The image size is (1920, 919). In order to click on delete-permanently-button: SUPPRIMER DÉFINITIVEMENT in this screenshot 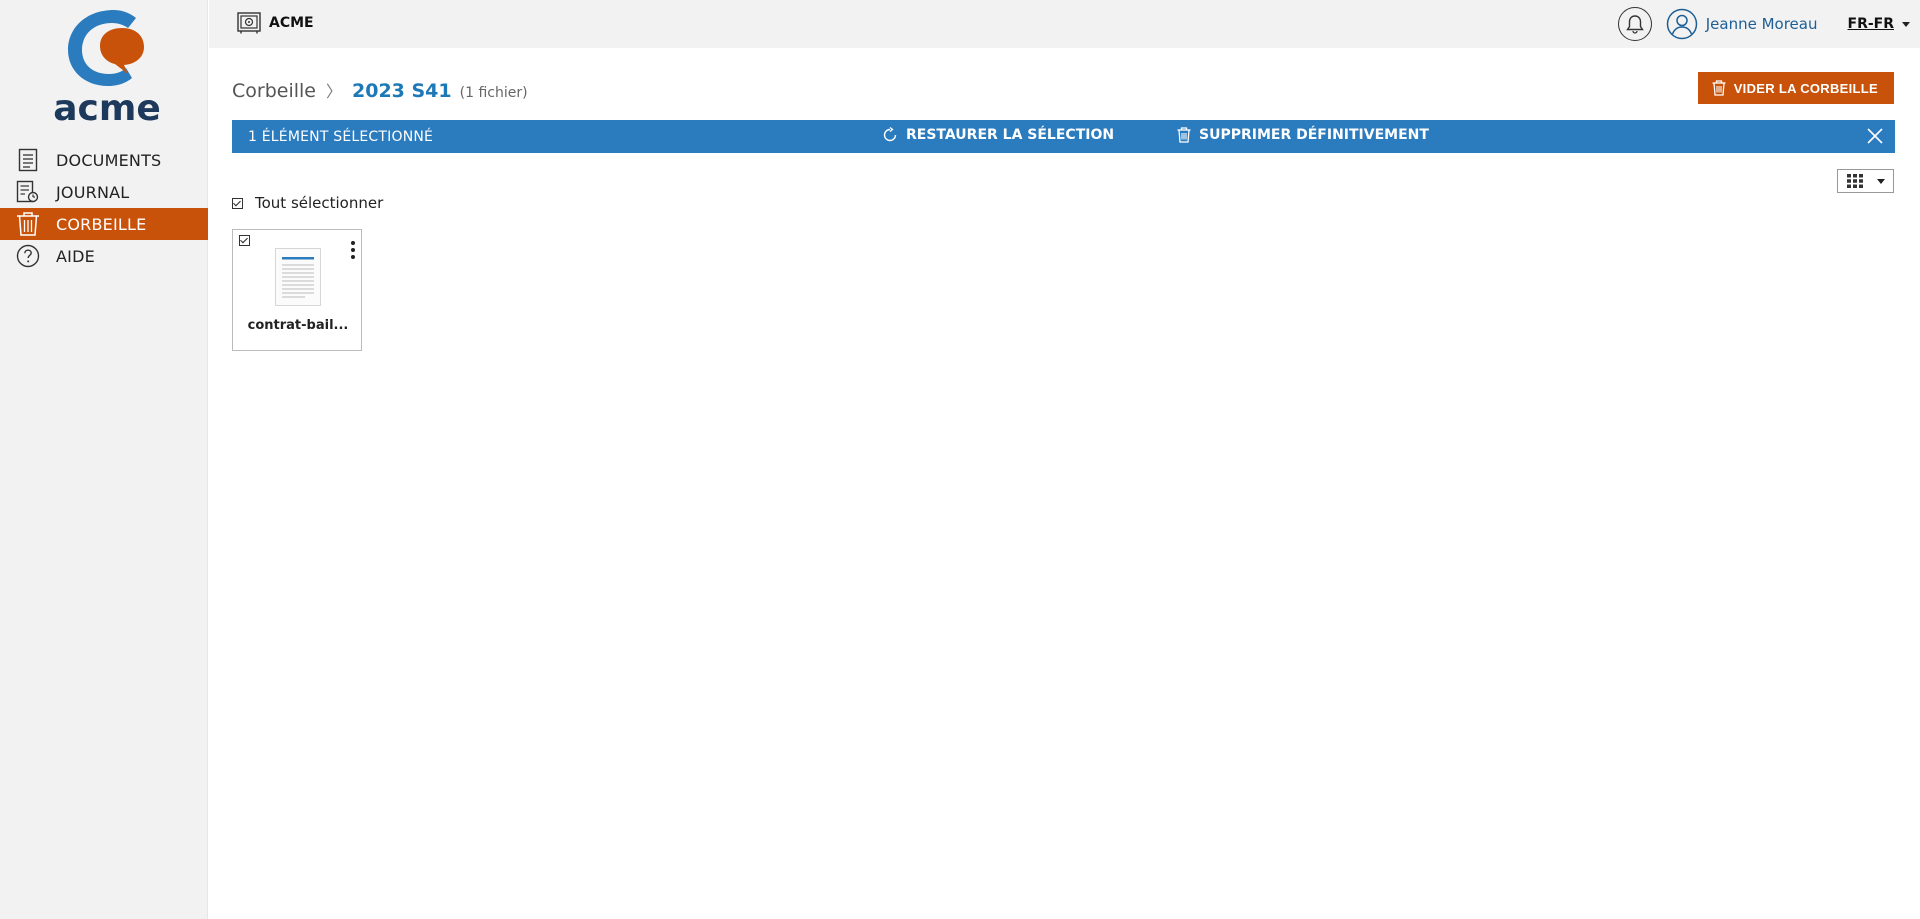, I will do `click(1303, 135)`.